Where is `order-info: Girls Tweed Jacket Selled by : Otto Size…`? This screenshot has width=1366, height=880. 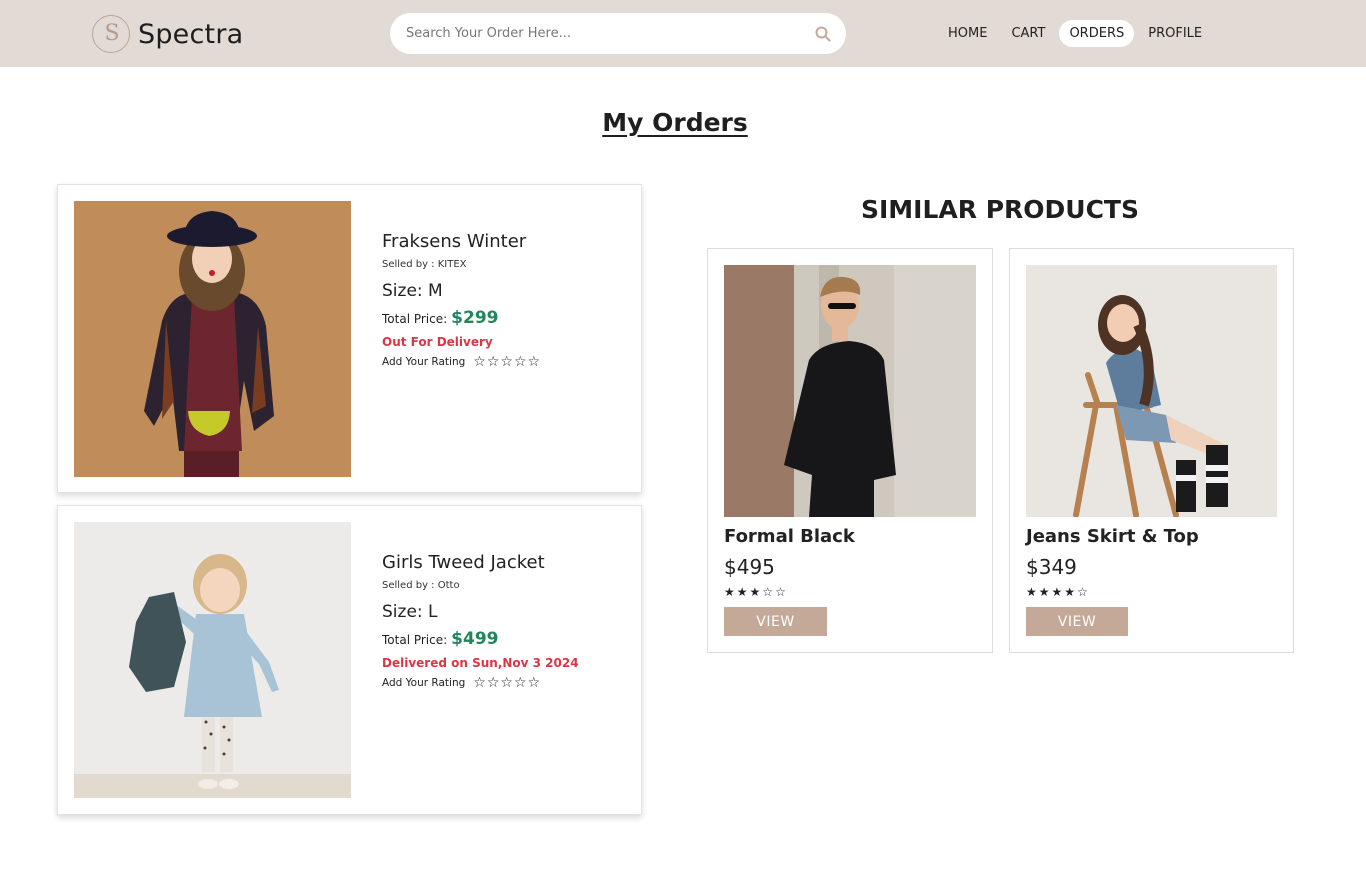 order-info: Girls Tweed Jacket Selled by : Otto Size… is located at coordinates (507, 621).